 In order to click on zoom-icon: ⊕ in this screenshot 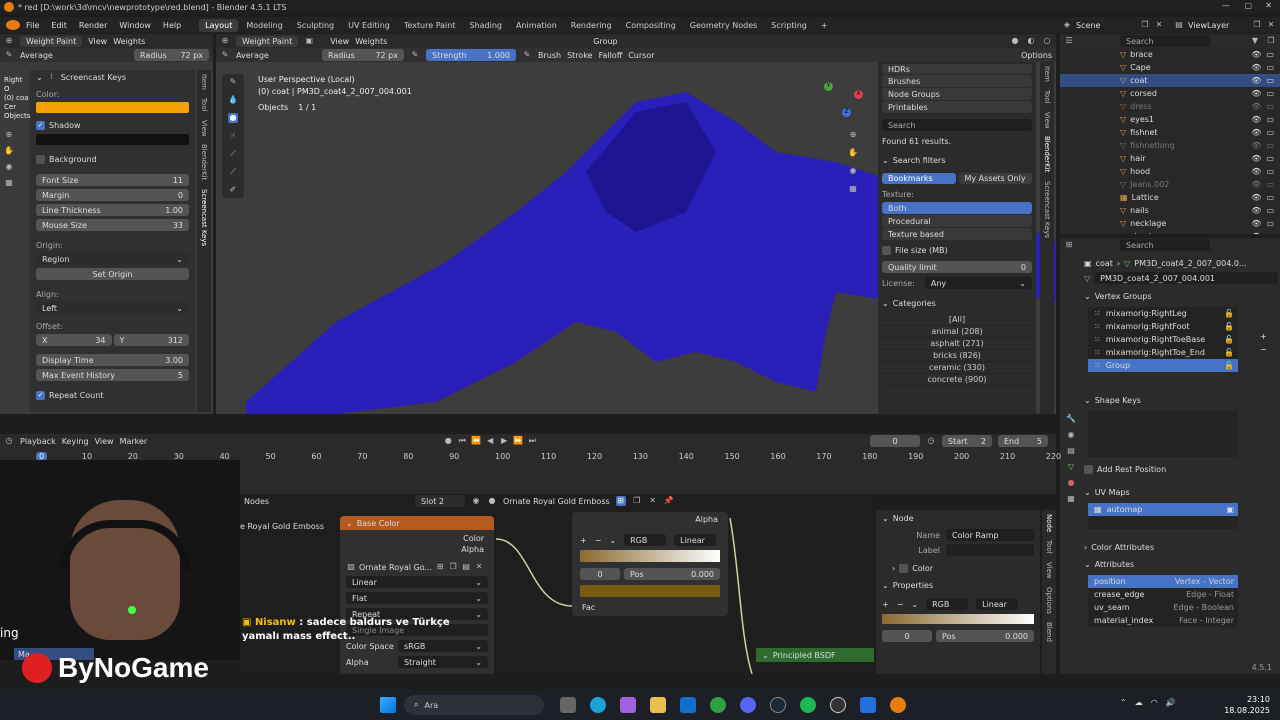, I will do `click(853, 135)`.